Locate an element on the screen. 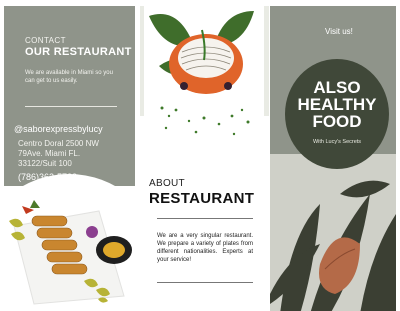  headline-line-2: HEALTHY is located at coordinates (337, 104).